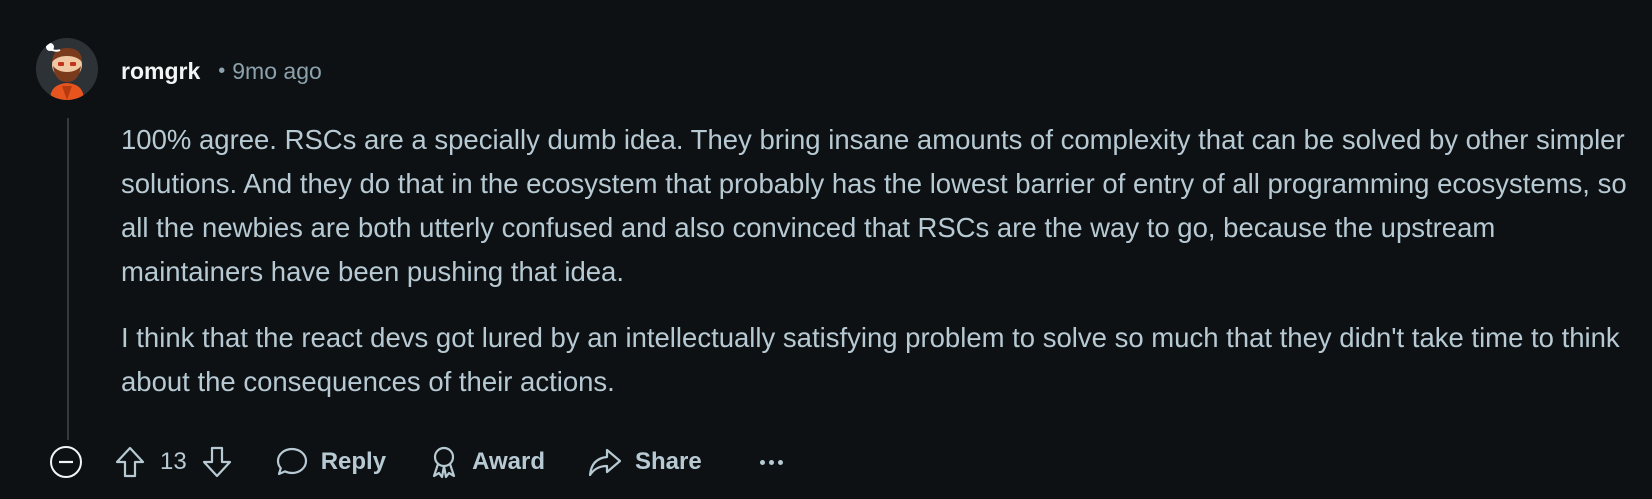 This screenshot has height=499, width=1652. I want to click on share-arrow-icon, so click(605, 462).